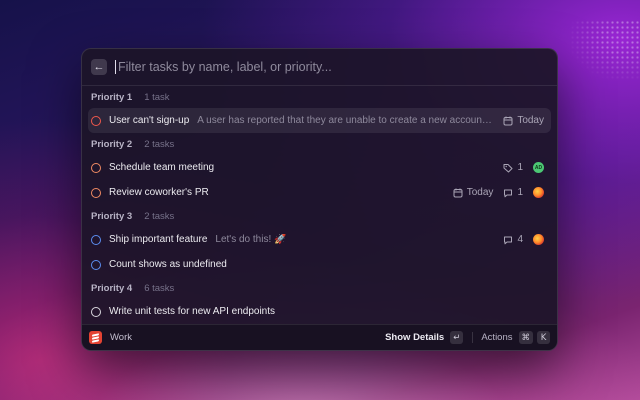 The image size is (640, 400). Describe the element at coordinates (319, 216) in the screenshot. I see `section-header-priority-3: Priority 3 2 tasks` at that location.